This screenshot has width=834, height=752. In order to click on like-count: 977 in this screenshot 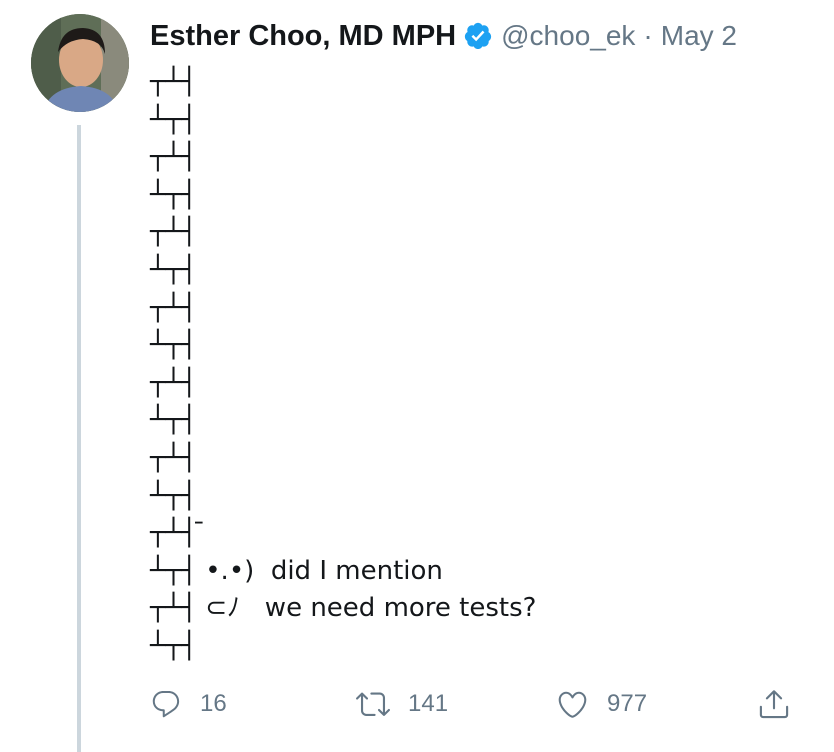, I will do `click(627, 703)`.